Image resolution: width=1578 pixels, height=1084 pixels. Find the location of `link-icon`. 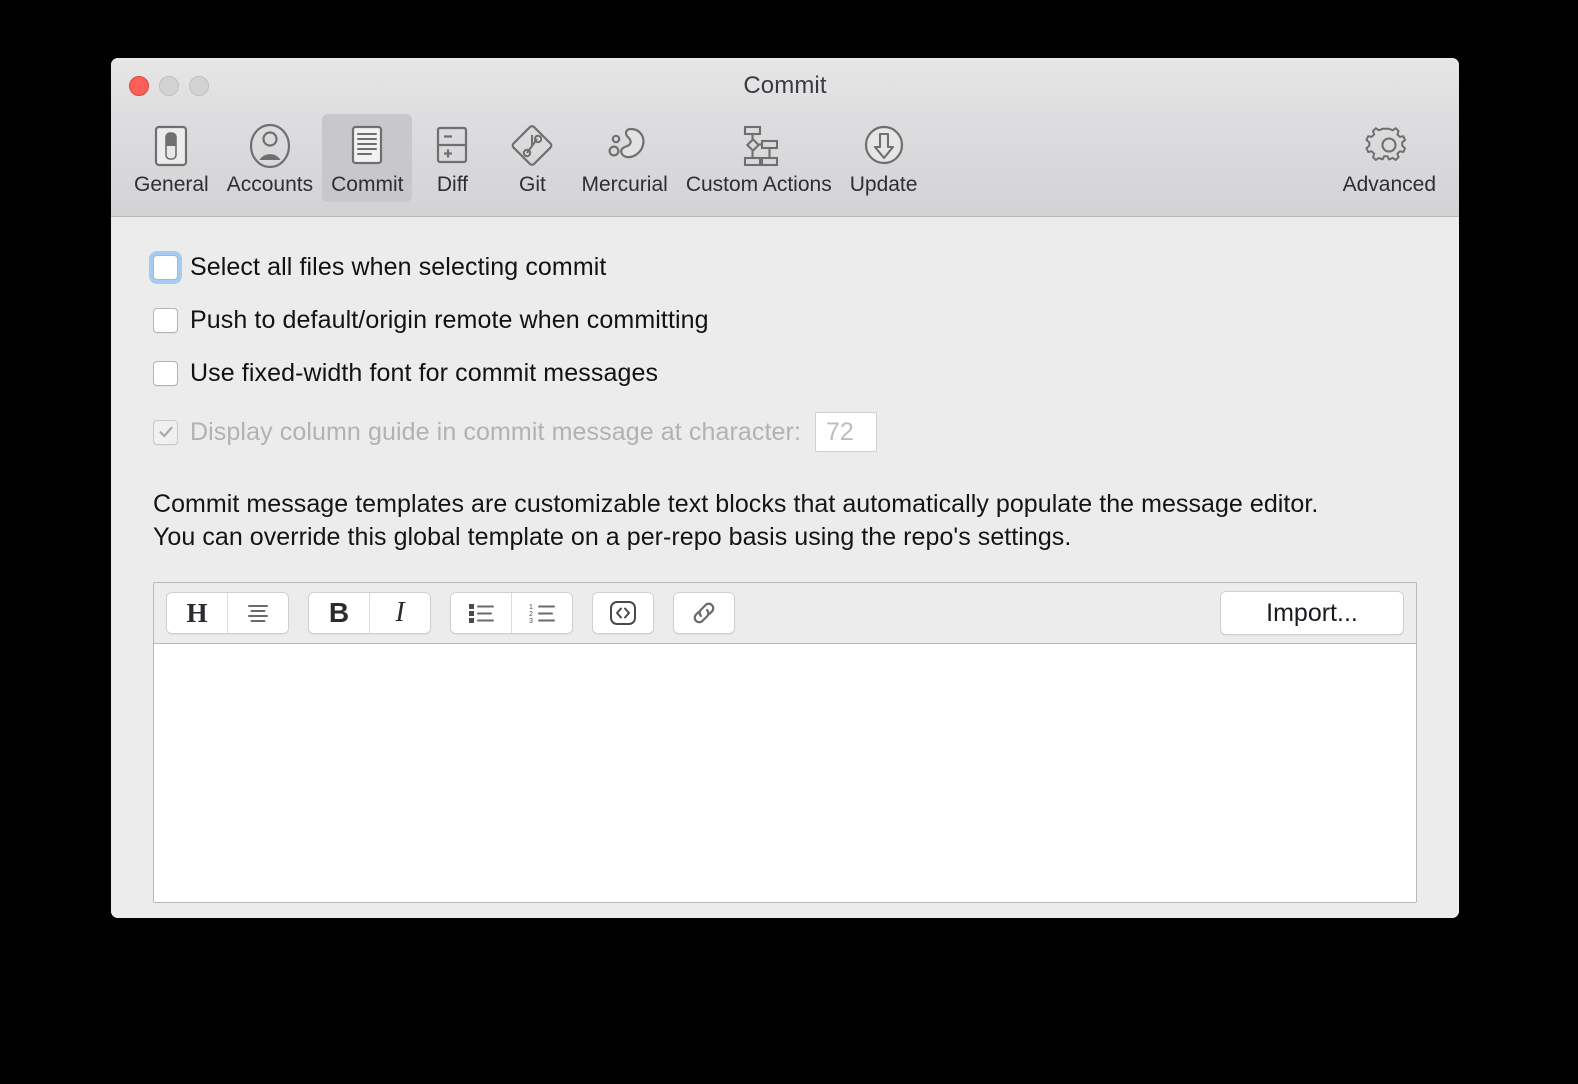

link-icon is located at coordinates (704, 613).